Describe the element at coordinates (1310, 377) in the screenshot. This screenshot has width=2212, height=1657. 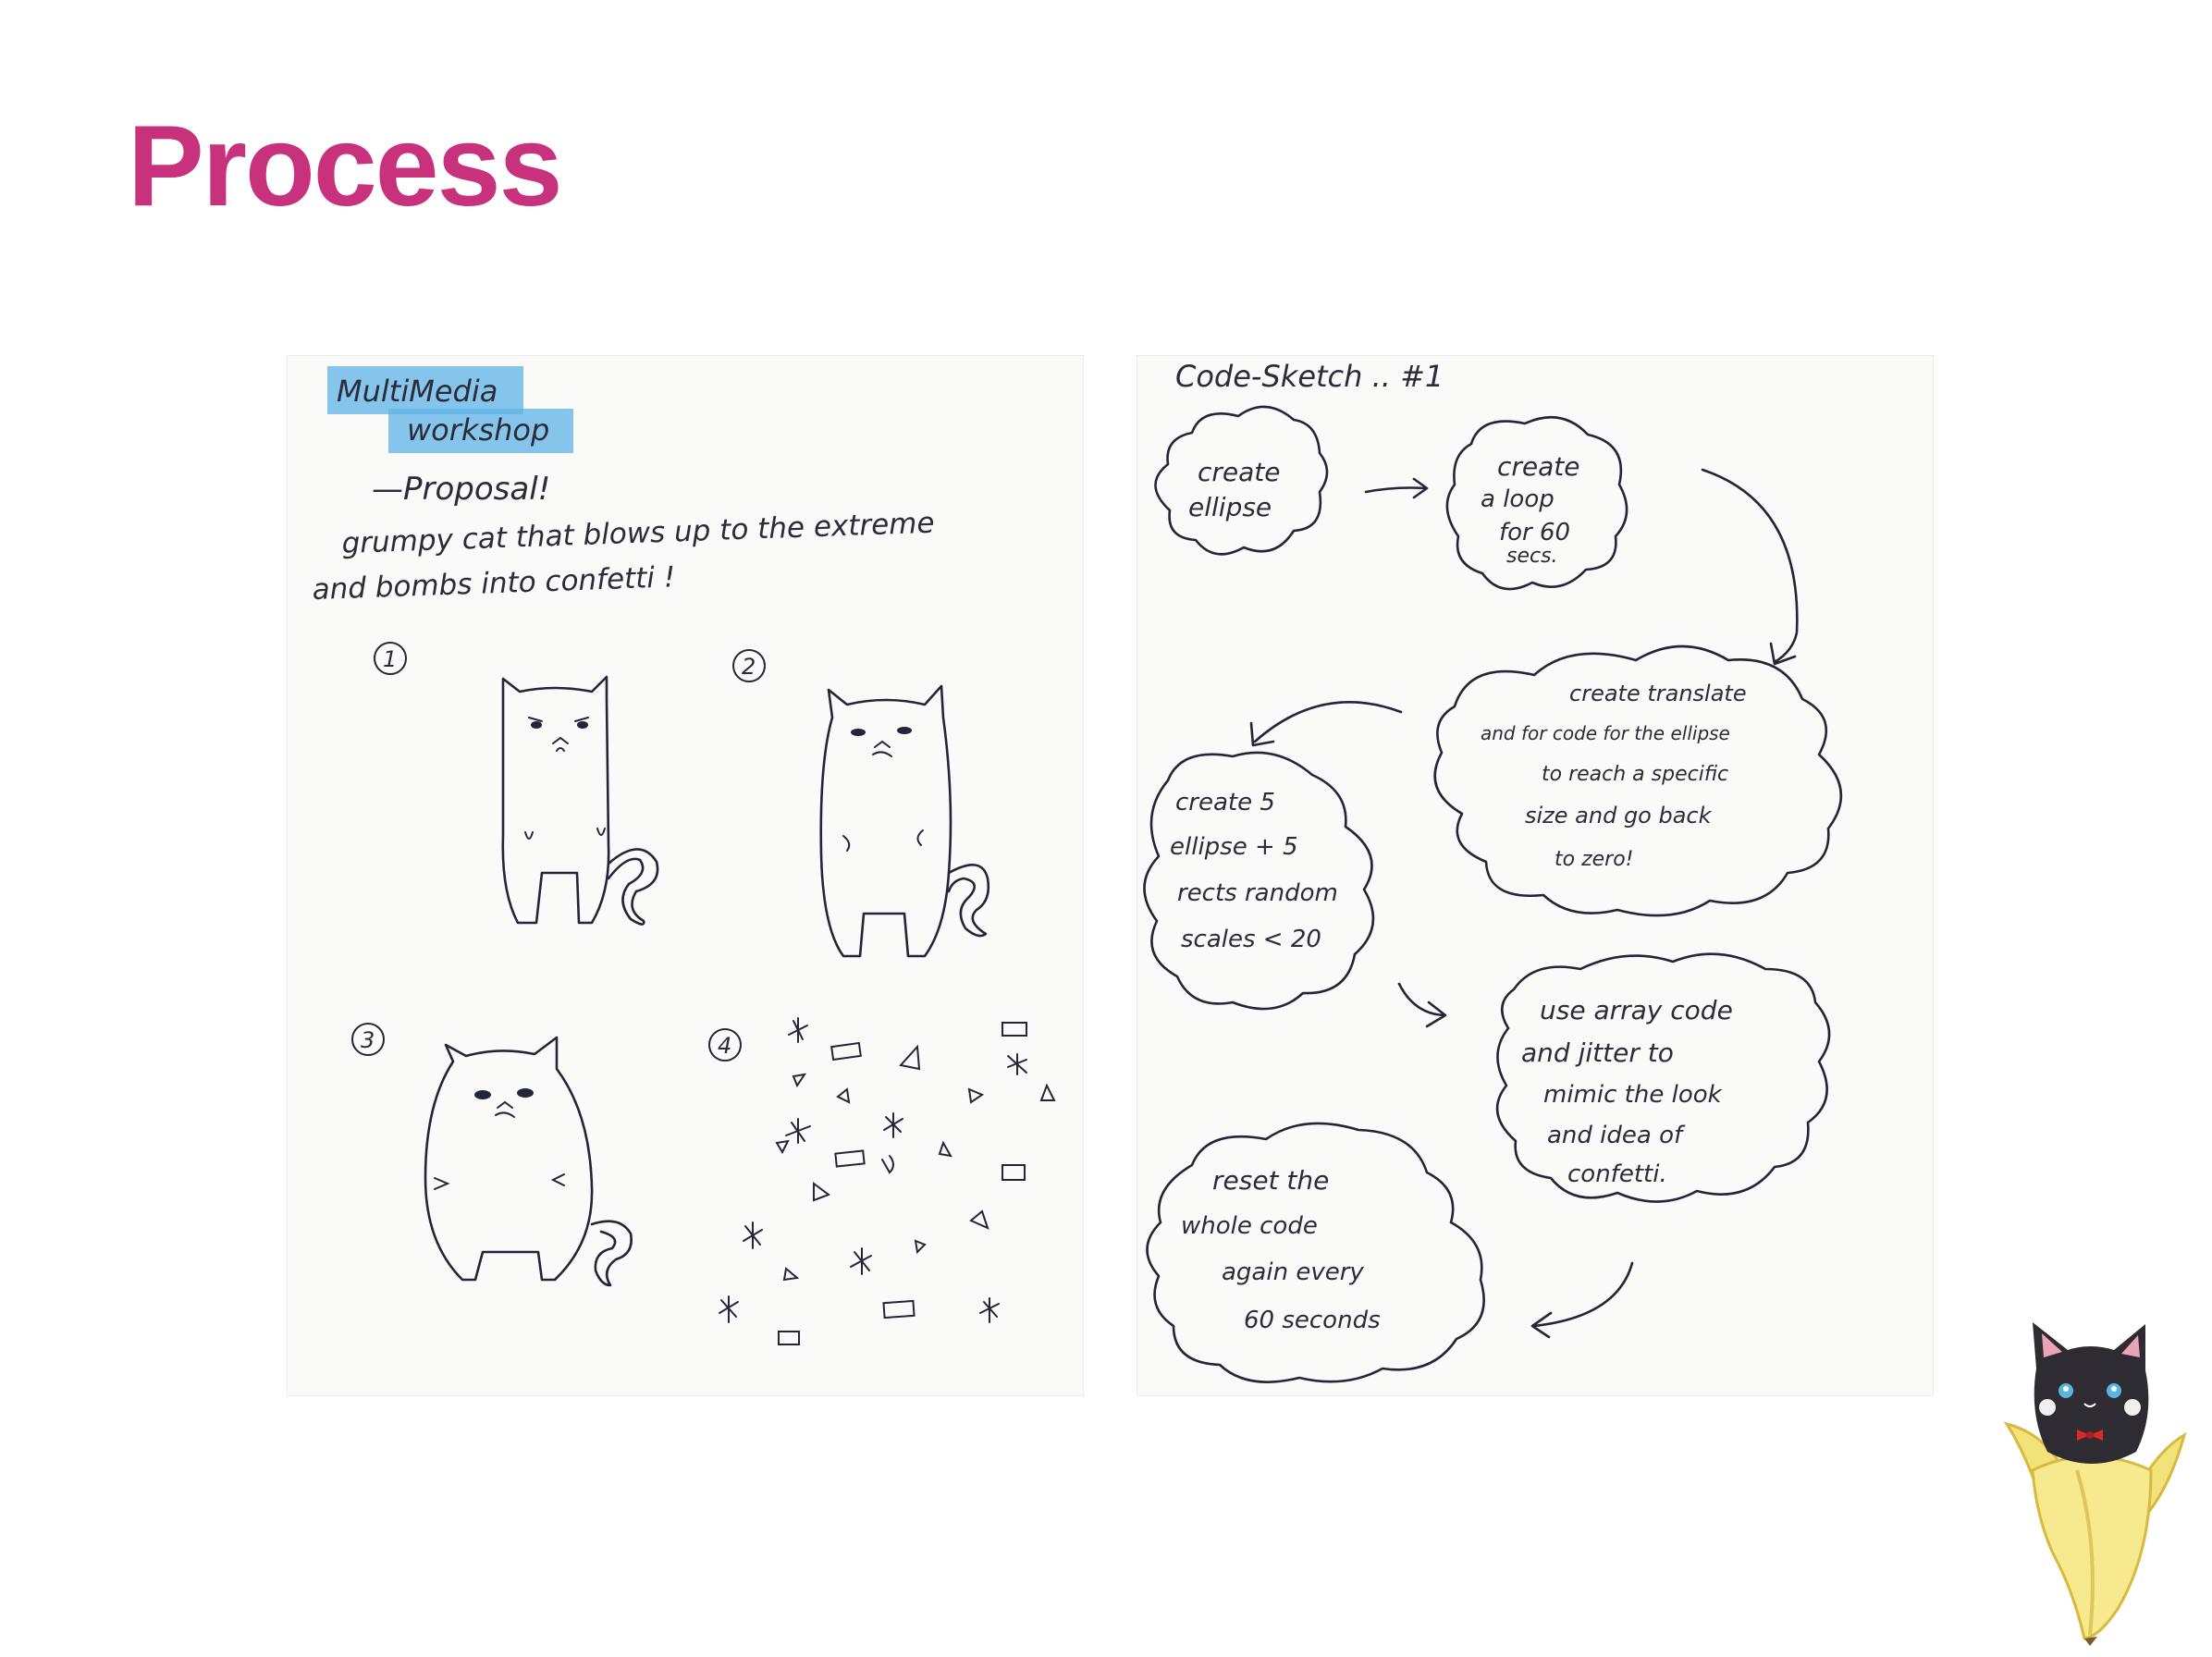
I see `code-sketch-title: Code-Sketch .. #1` at that location.